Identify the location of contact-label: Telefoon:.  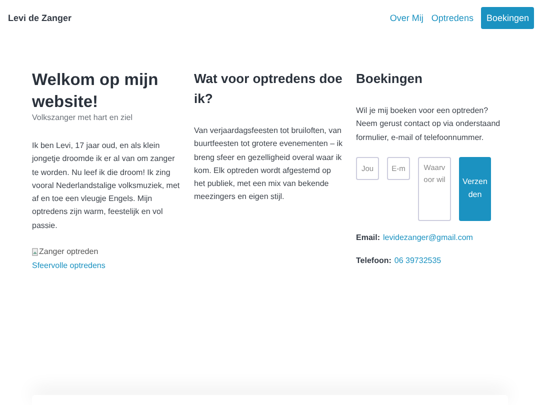
(374, 261).